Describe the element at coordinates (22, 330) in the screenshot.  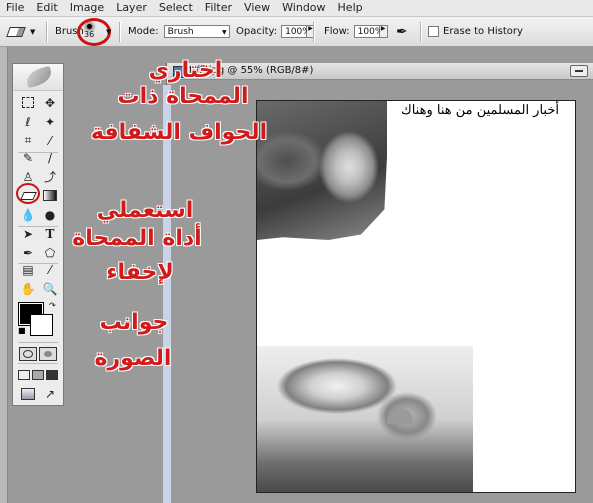
I see `default-colors-icon: ■` at that location.